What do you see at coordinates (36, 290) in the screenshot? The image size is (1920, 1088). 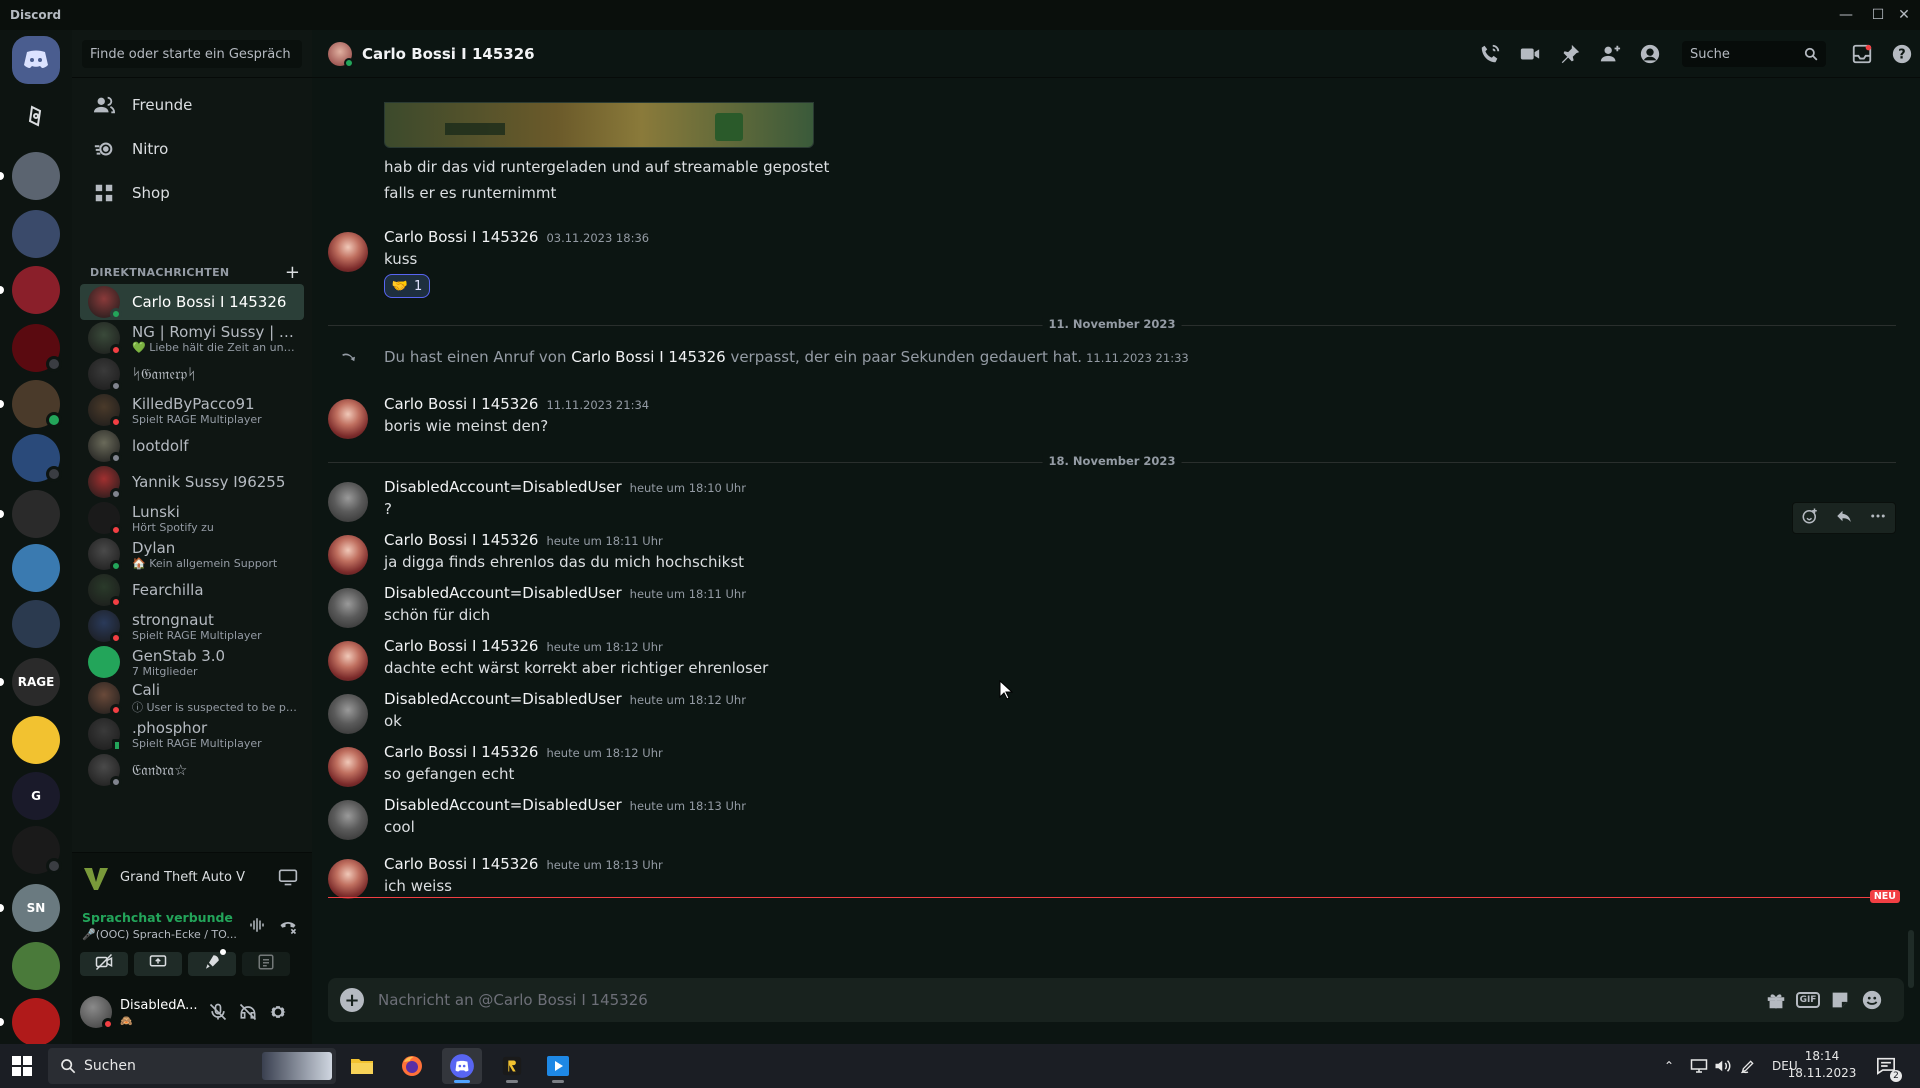 I see `server-red-icon` at bounding box center [36, 290].